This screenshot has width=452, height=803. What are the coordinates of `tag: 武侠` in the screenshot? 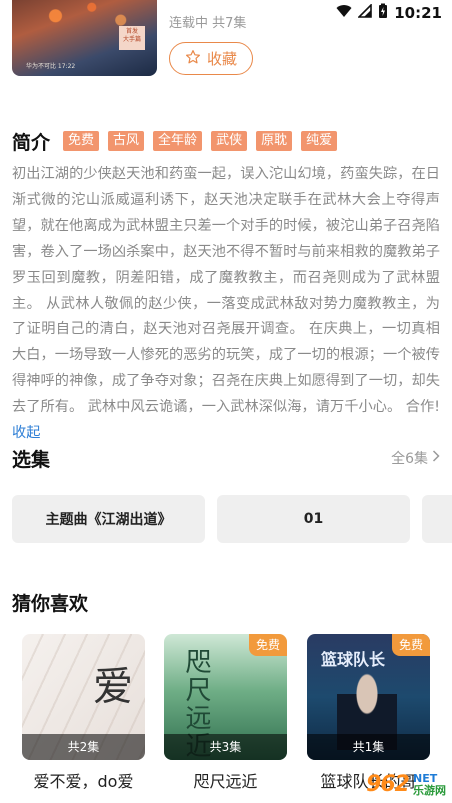 It's located at (229, 141).